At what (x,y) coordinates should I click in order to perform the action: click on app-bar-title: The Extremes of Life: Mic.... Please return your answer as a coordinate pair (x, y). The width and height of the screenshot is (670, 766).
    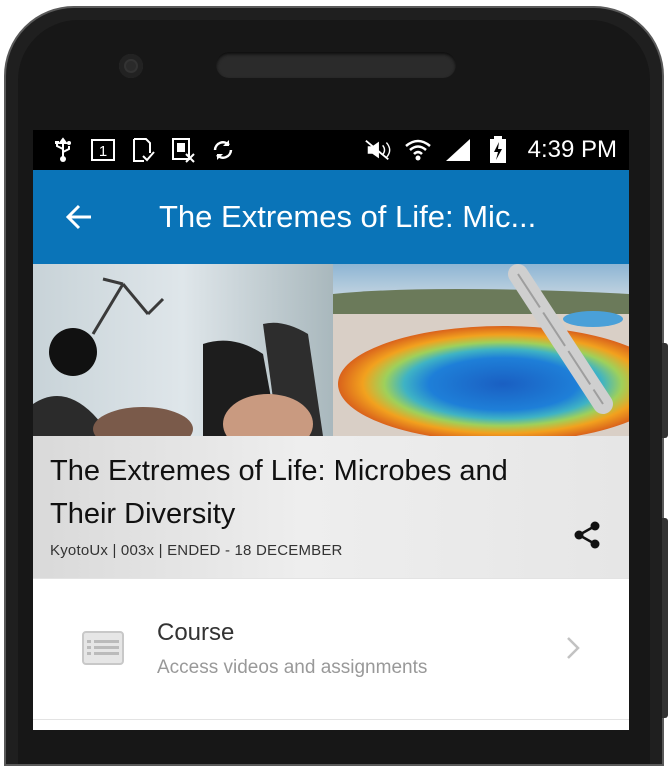
    Looking at the image, I should click on (348, 216).